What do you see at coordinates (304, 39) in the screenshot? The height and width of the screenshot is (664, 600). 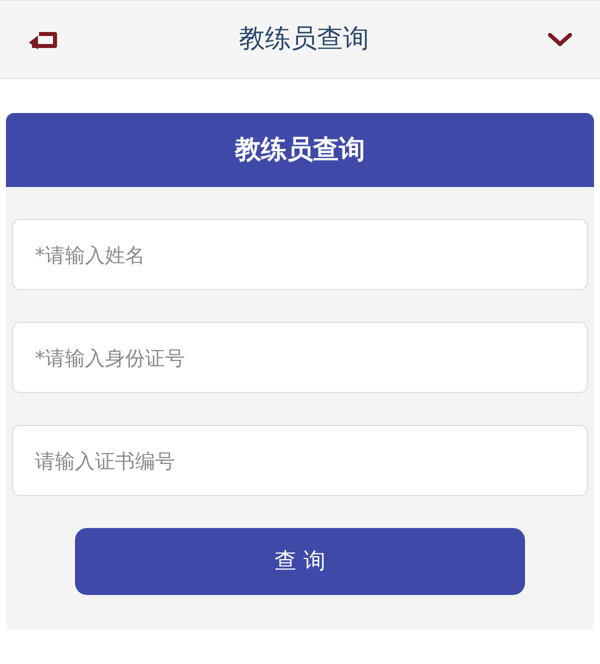 I see `page-title: 教练员查询` at bounding box center [304, 39].